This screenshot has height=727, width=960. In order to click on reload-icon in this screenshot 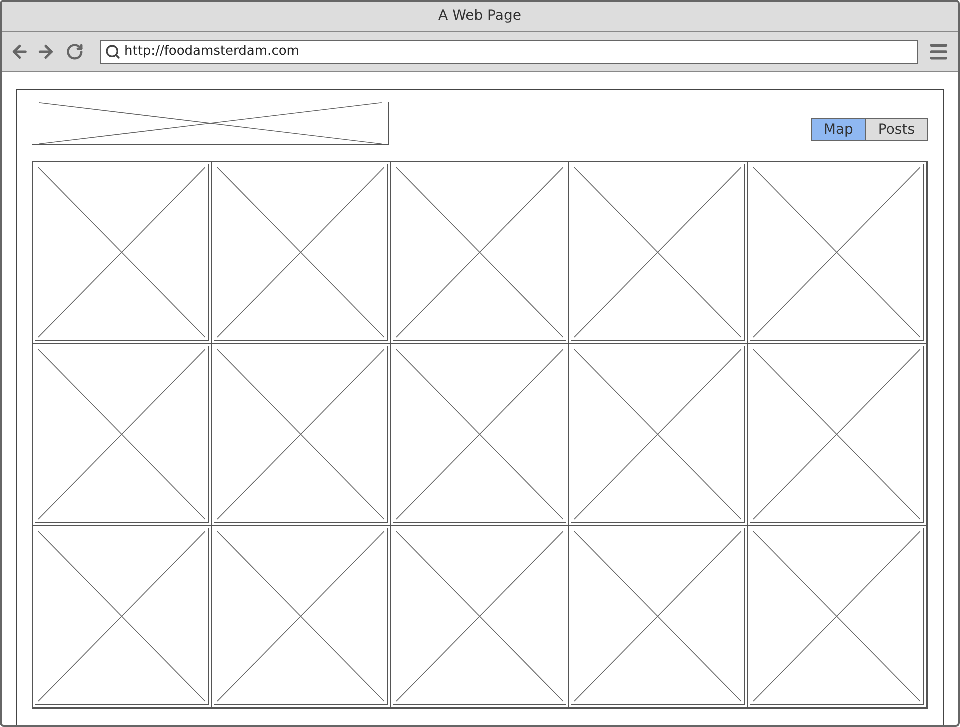, I will do `click(75, 51)`.